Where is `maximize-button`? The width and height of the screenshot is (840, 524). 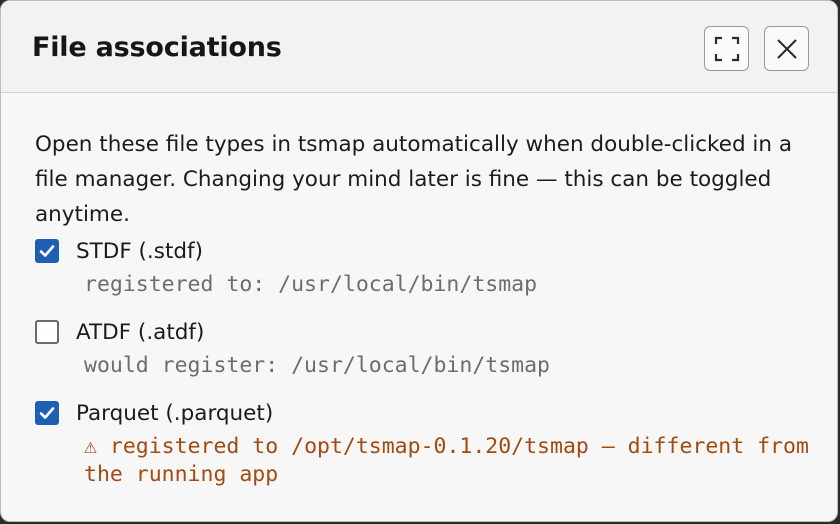
maximize-button is located at coordinates (726, 48).